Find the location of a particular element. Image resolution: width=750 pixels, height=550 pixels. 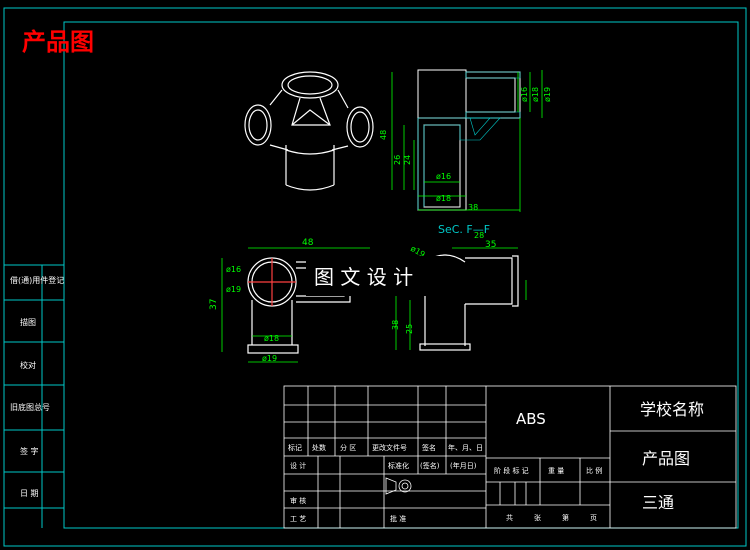

strip-label-old-drawing: 旧底图总号 is located at coordinates (30, 407).